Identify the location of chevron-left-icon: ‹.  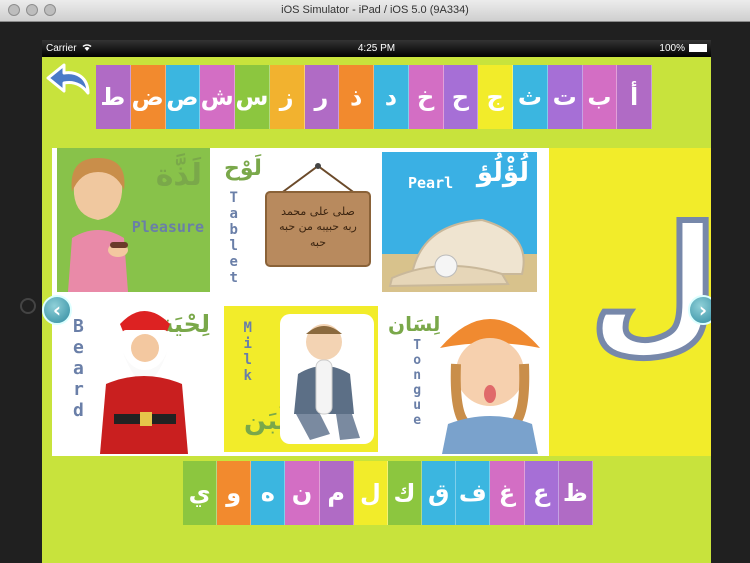
(57, 310).